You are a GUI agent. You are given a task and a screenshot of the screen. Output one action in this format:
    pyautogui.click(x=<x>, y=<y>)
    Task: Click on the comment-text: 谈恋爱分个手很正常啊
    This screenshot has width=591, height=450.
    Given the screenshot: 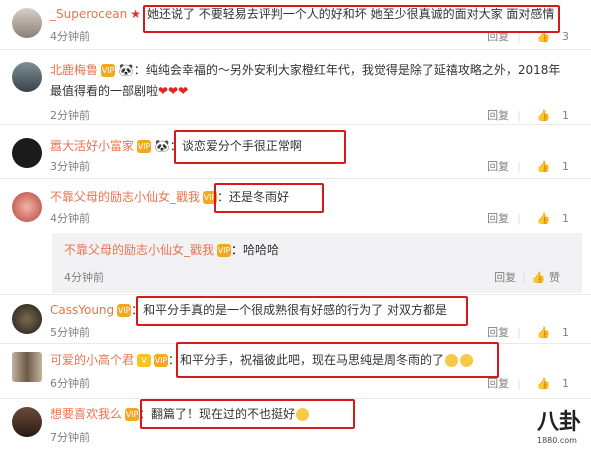 What is the action you would take?
    pyautogui.click(x=241, y=146)
    